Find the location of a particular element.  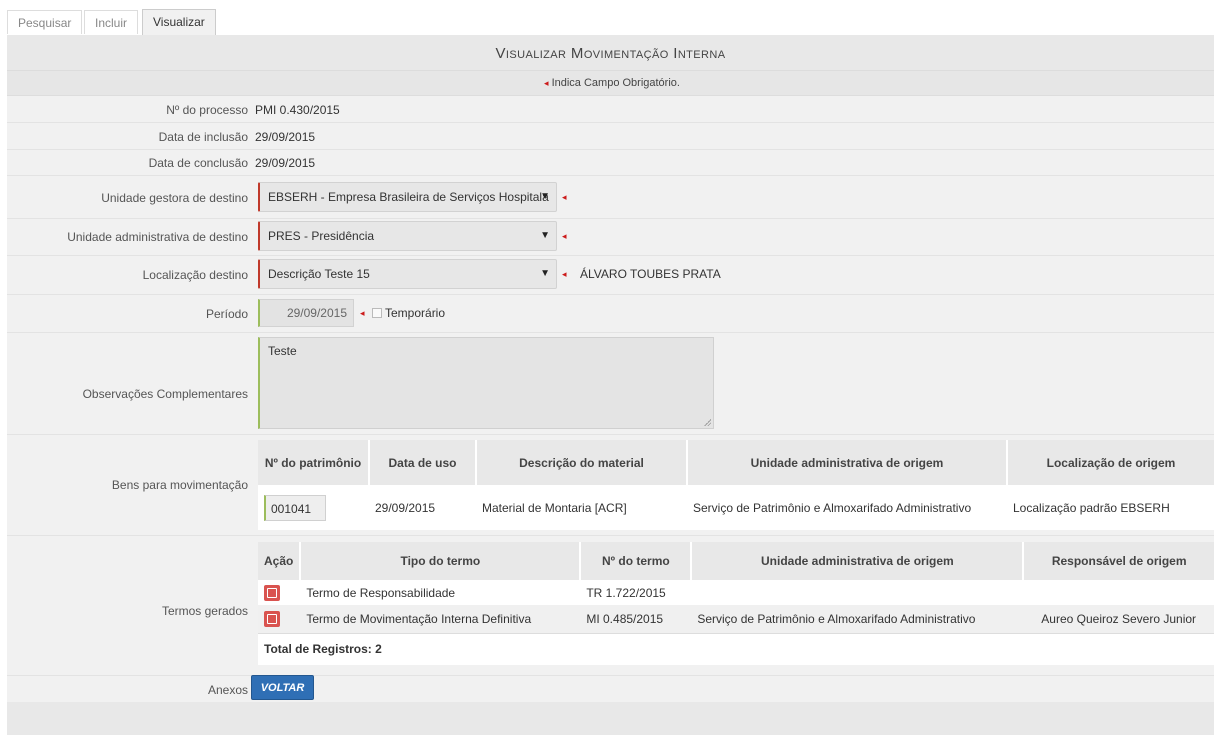

inclusao-value: 29/09/2015 is located at coordinates (285, 137).